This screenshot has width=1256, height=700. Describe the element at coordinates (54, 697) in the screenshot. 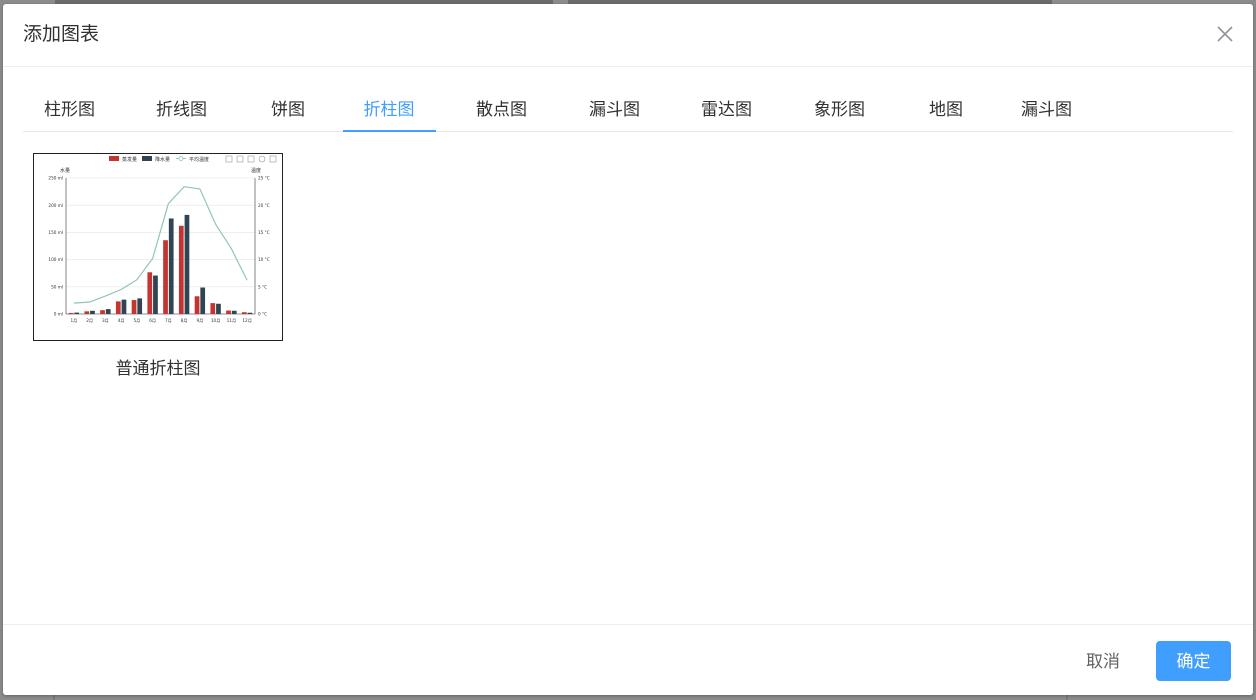

I see `backdrop-divider-left` at that location.